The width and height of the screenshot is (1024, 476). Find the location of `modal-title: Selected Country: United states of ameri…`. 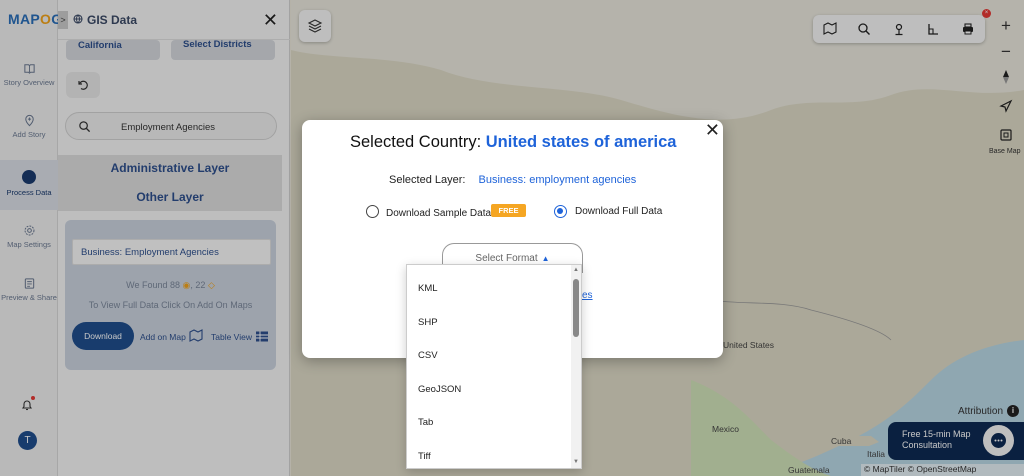

modal-title: Selected Country: United states of ameri… is located at coordinates (513, 142).